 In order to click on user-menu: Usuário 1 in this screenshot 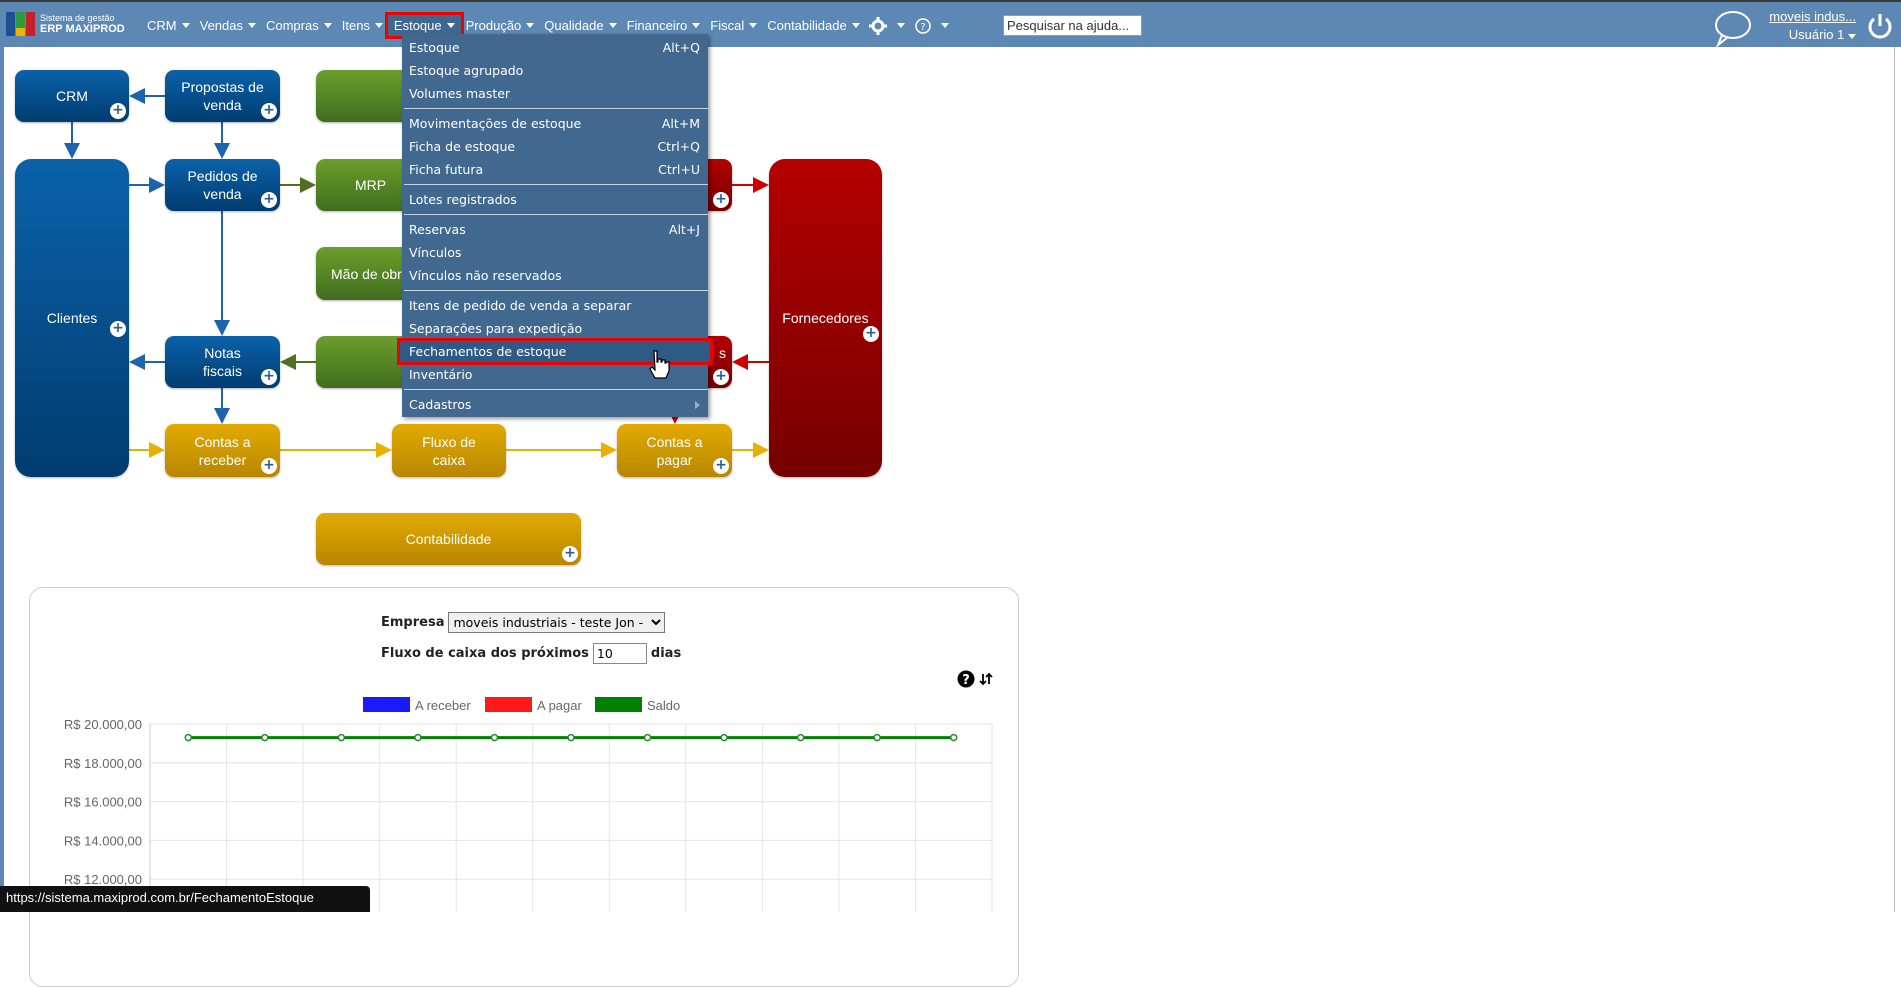, I will do `click(1822, 34)`.